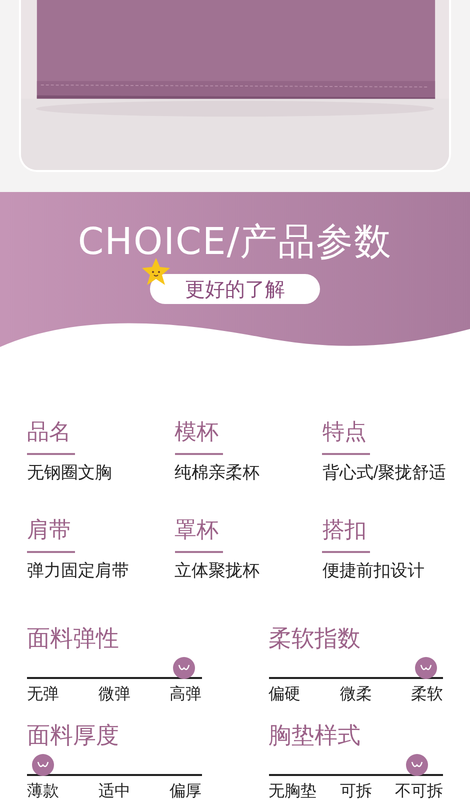  I want to click on param-value: 便捷前扣设计, so click(373, 571).